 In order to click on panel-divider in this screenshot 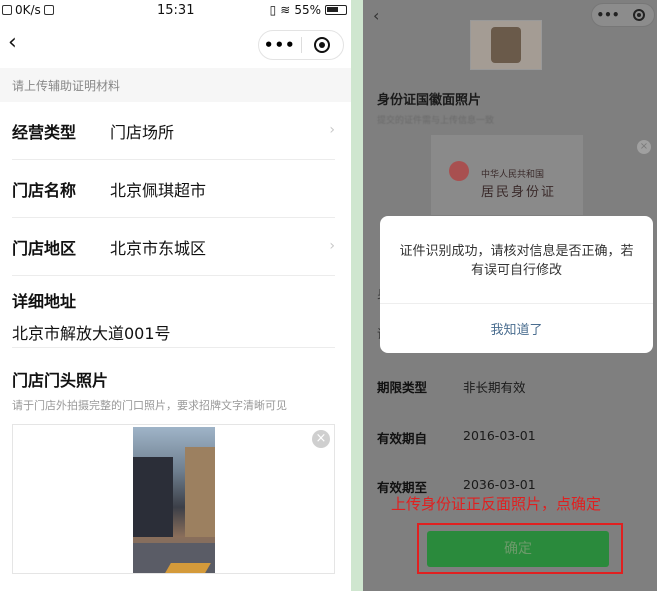, I will do `click(357, 295)`.